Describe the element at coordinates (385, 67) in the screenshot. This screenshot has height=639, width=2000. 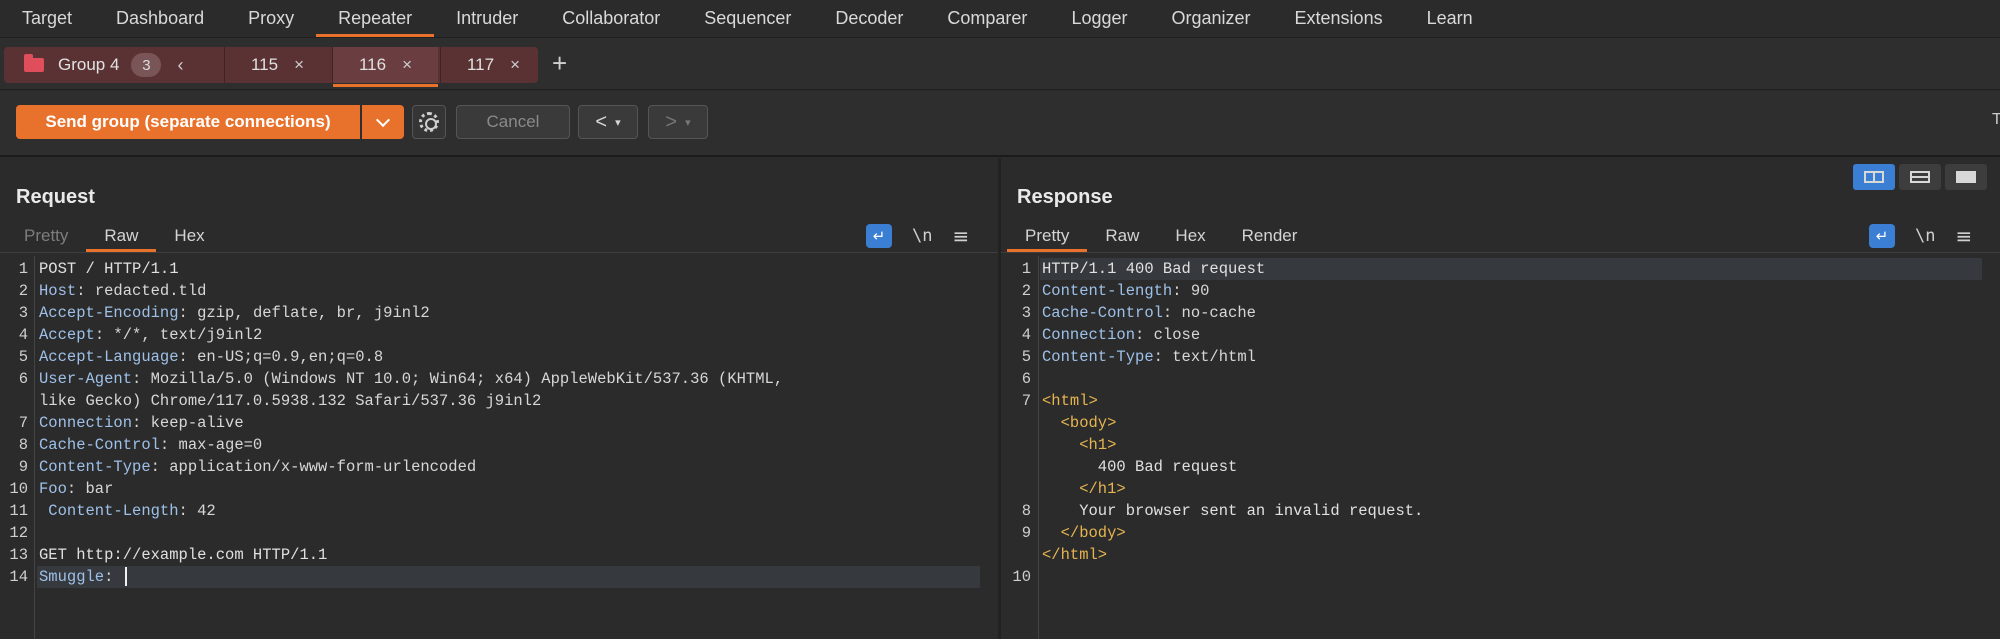
I see `repeater-tab-116: 116 ×` at that location.